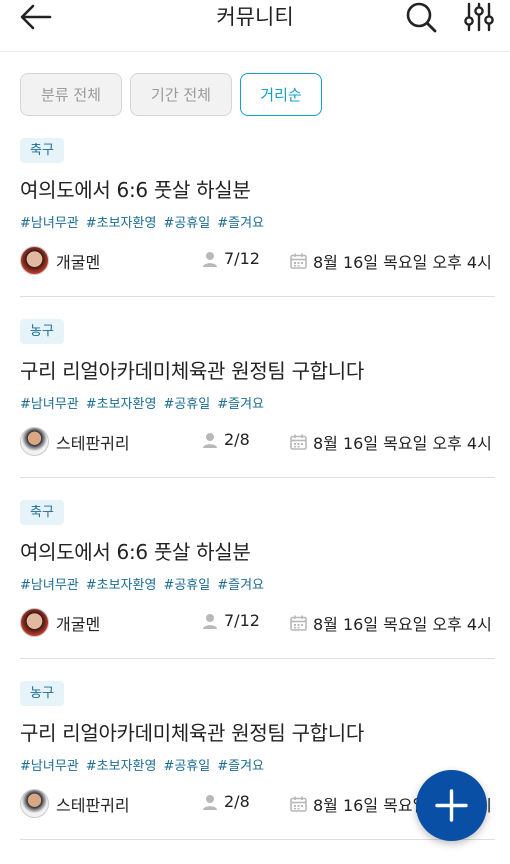 This screenshot has height=864, width=510. I want to click on filter-sliders-icon, so click(479, 17).